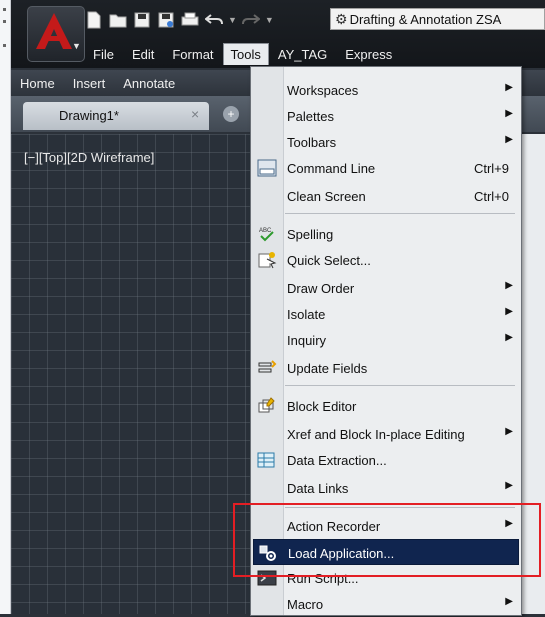 The image size is (545, 617). I want to click on menu-item-label: Macro, so click(305, 604).